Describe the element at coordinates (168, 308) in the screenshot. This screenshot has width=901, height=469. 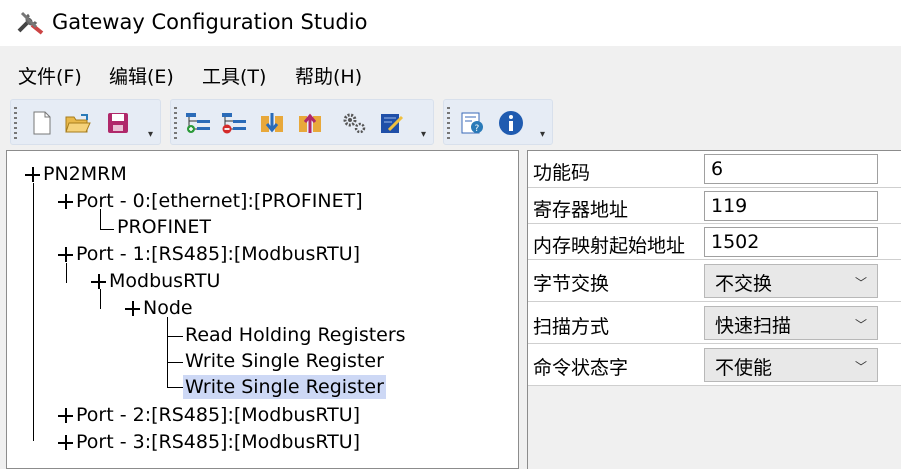
I see `tree-node-label: Node` at that location.